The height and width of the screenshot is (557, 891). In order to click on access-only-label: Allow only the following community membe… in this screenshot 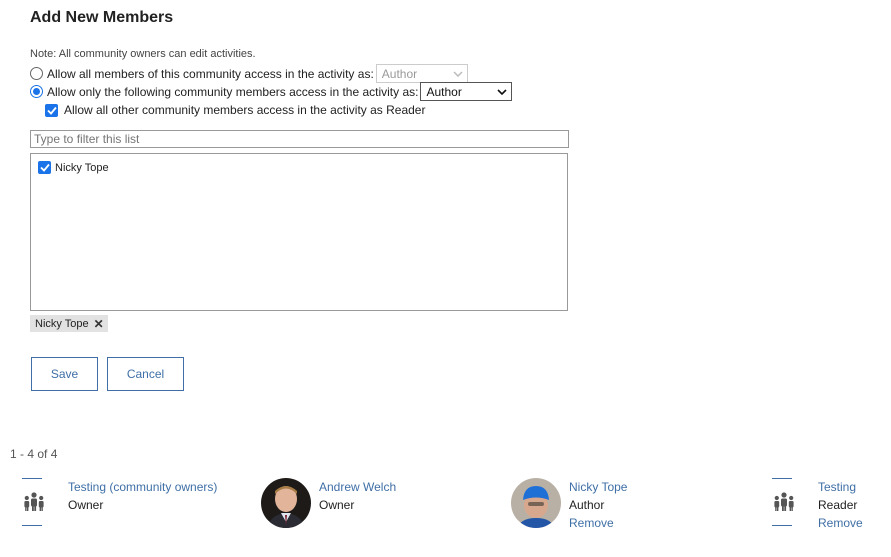, I will do `click(233, 91)`.